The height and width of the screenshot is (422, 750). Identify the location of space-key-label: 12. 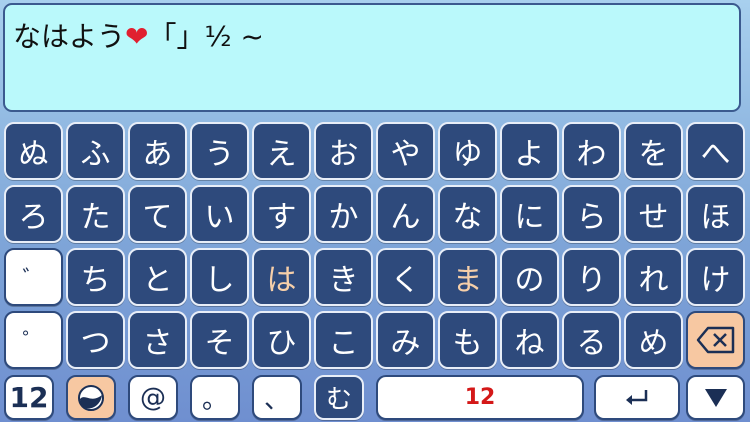
(480, 397).